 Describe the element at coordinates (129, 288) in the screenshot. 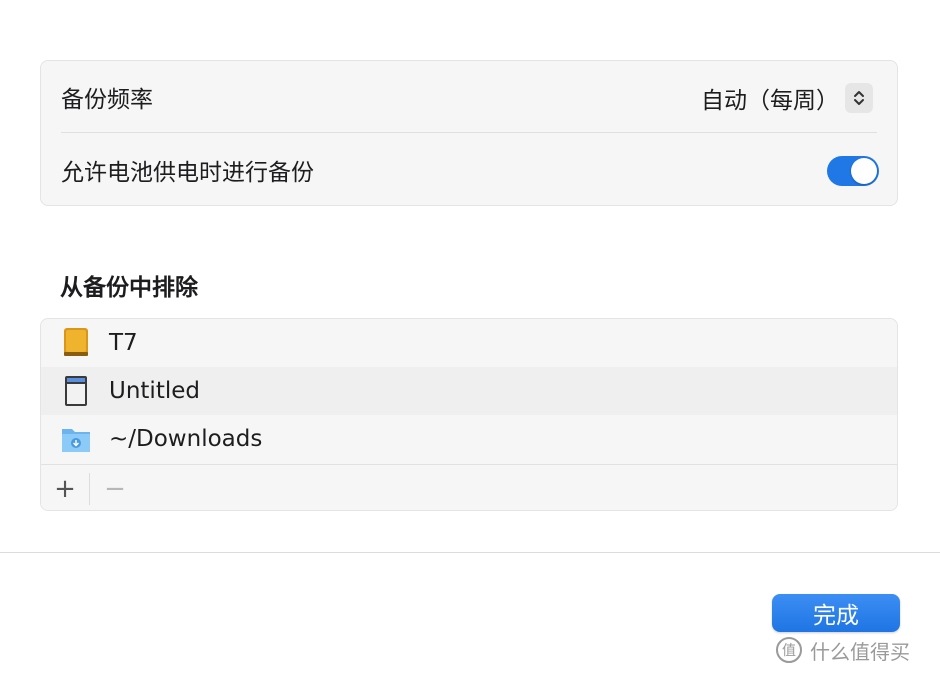

I see `exclude-section-title: 从备份中排除` at that location.